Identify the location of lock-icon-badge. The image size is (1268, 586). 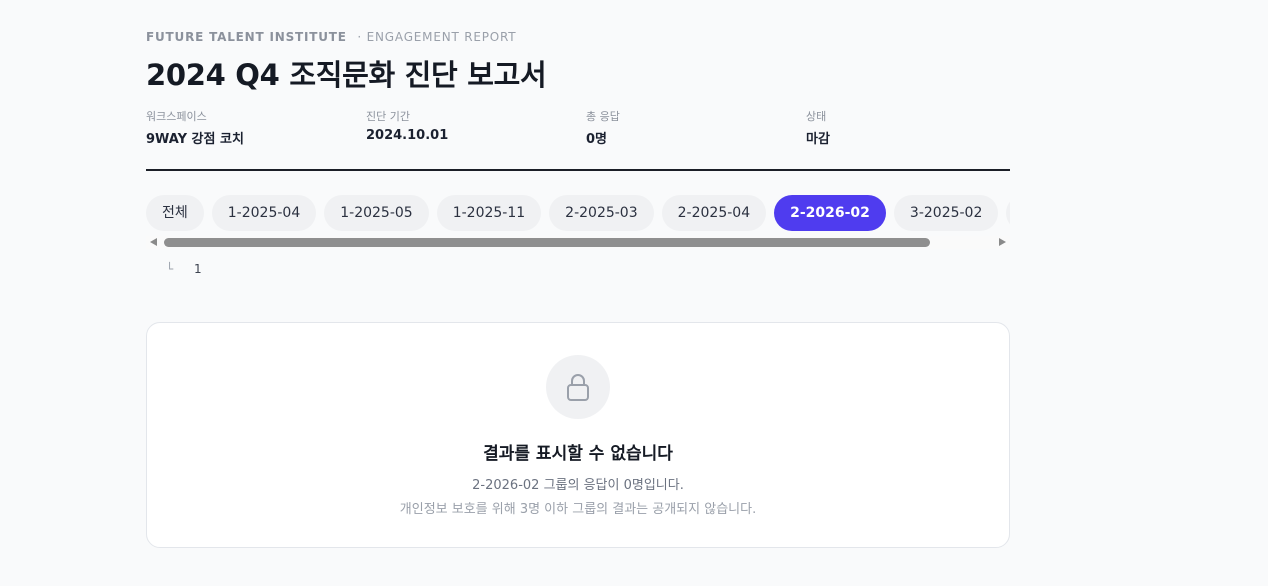
(578, 387).